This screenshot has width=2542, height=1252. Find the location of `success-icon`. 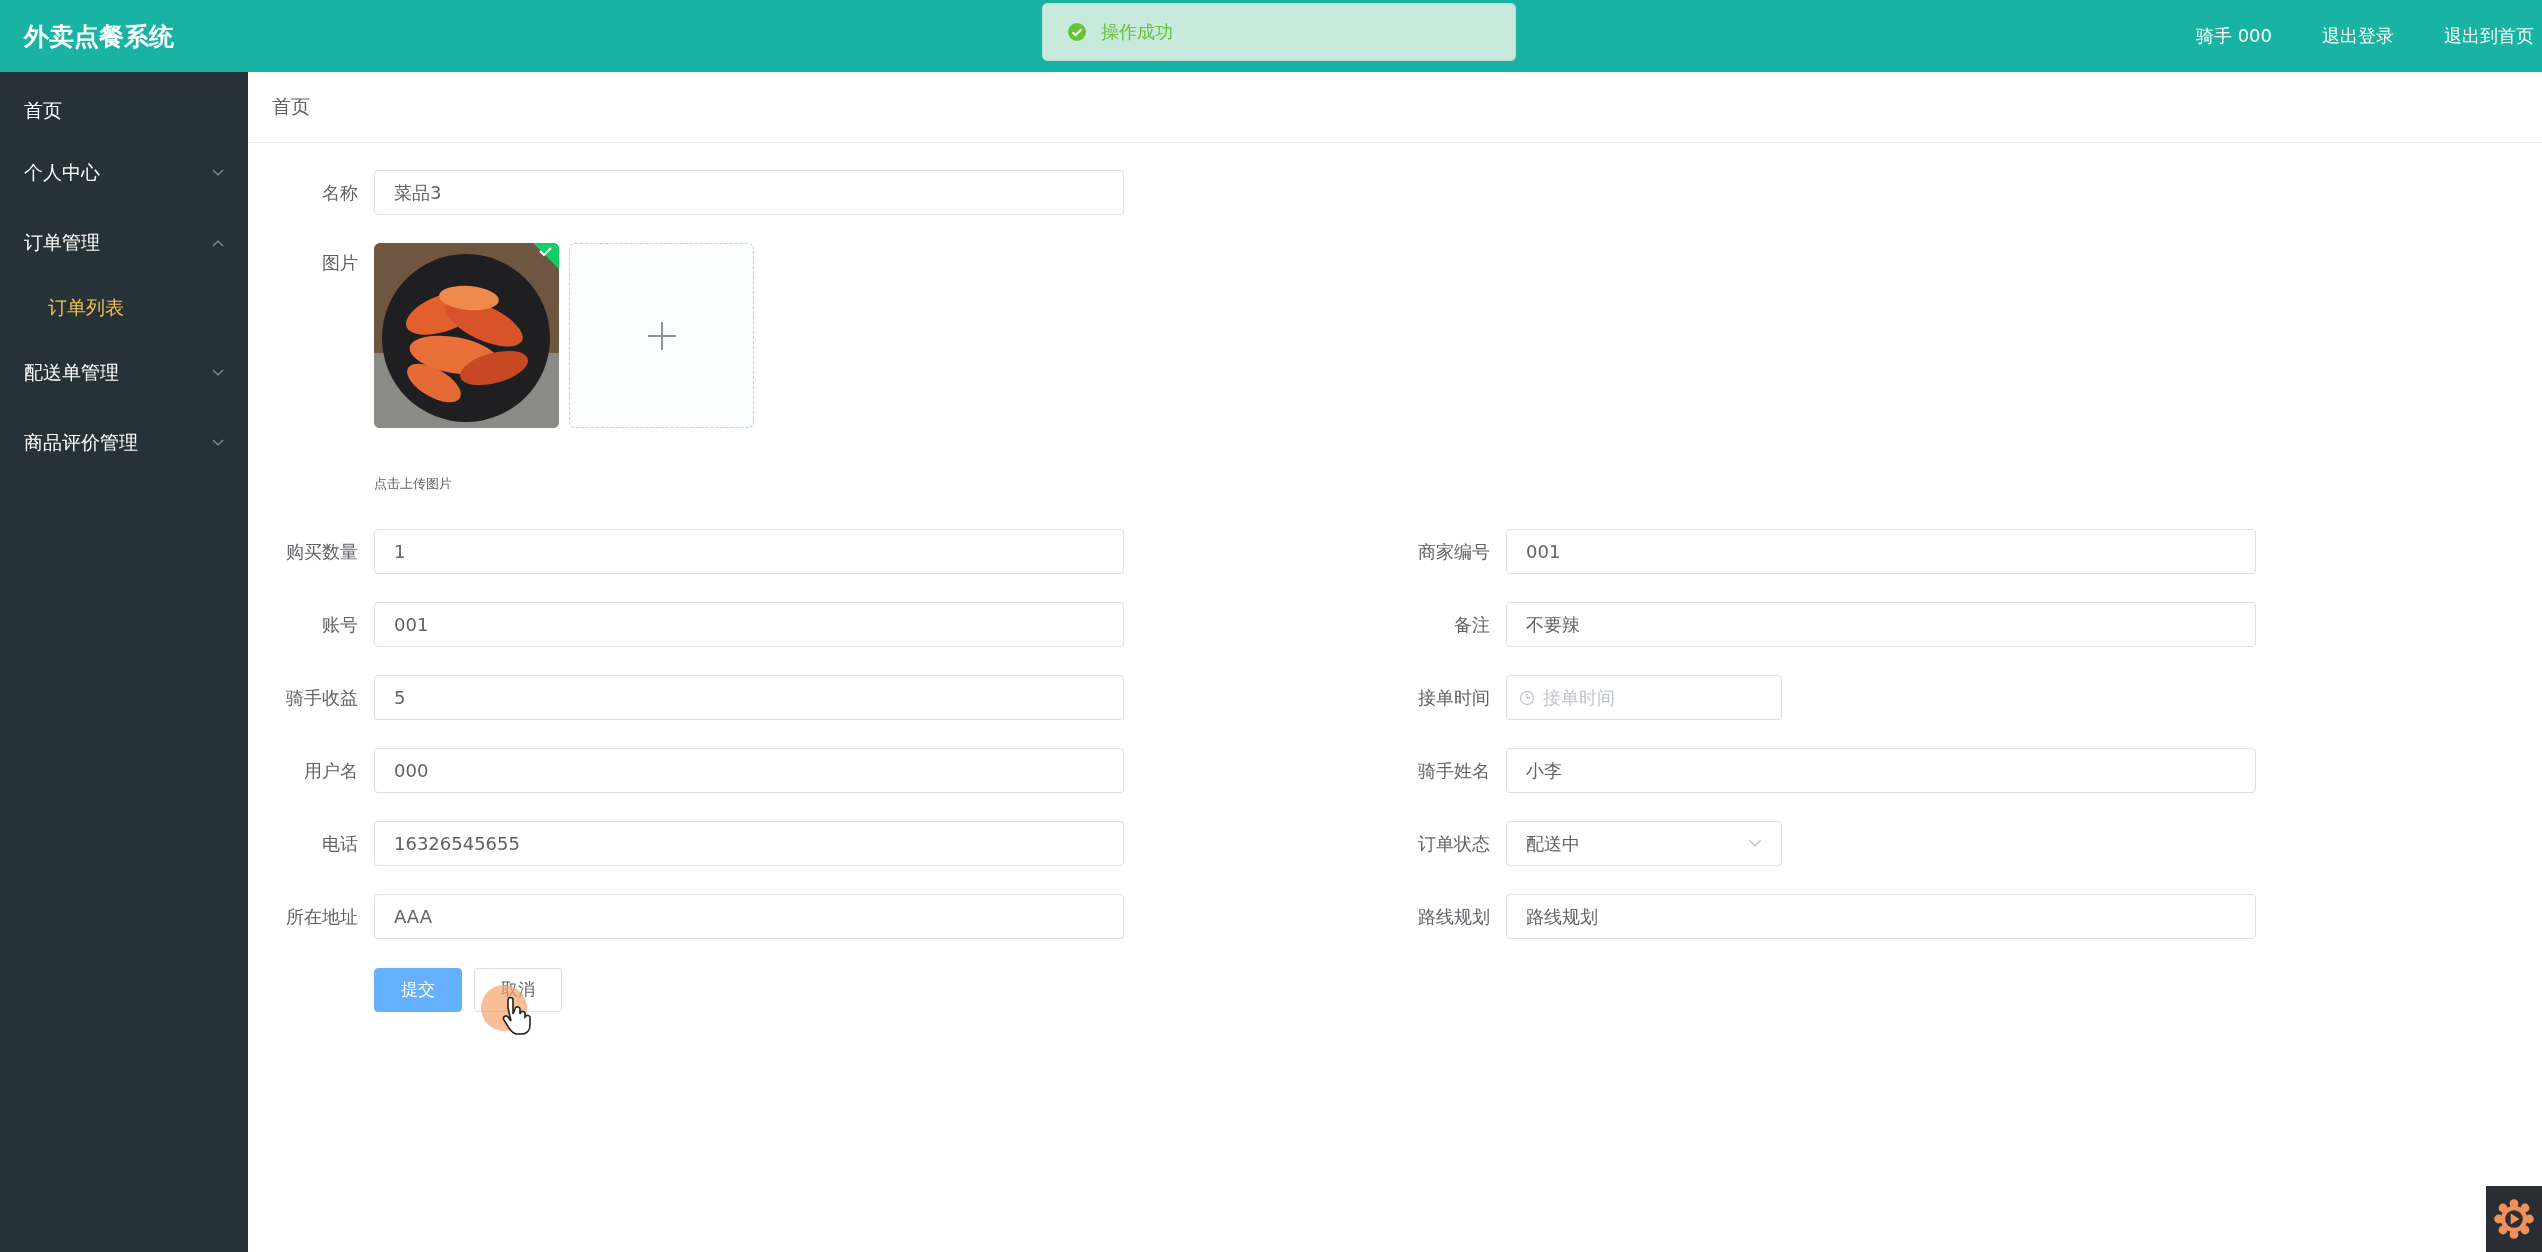

success-icon is located at coordinates (1077, 32).